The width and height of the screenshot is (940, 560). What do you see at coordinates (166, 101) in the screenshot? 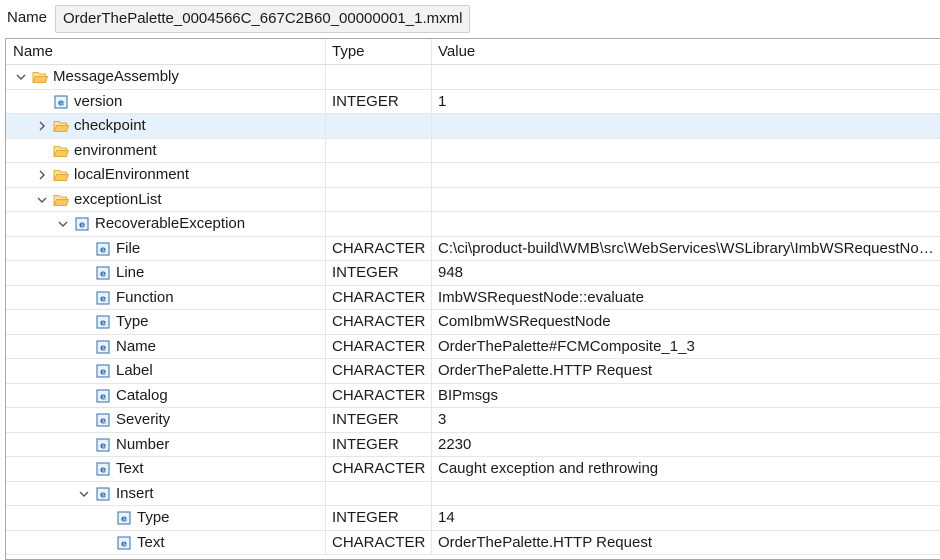
I see `cell-name: e version` at bounding box center [166, 101].